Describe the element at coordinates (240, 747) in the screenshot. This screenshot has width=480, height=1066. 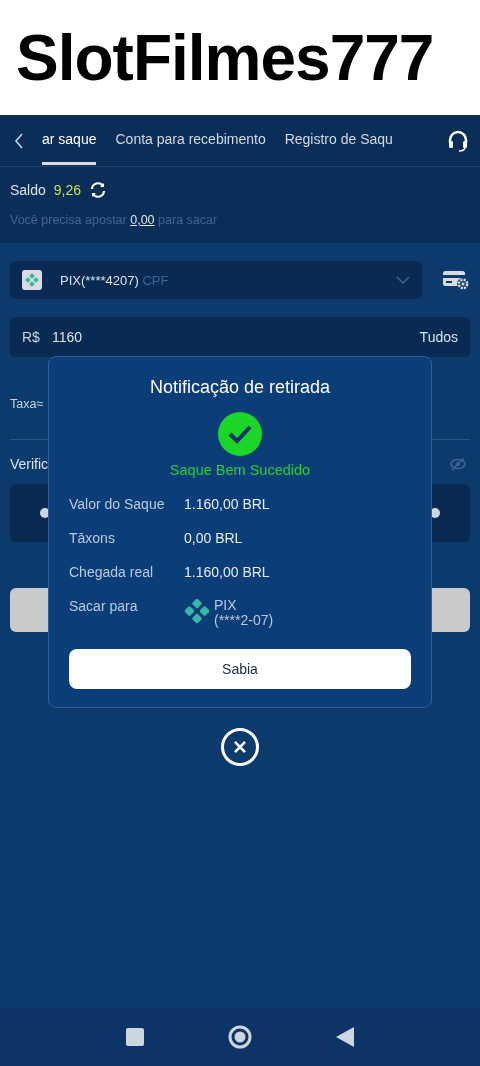
I see `close-icon` at that location.